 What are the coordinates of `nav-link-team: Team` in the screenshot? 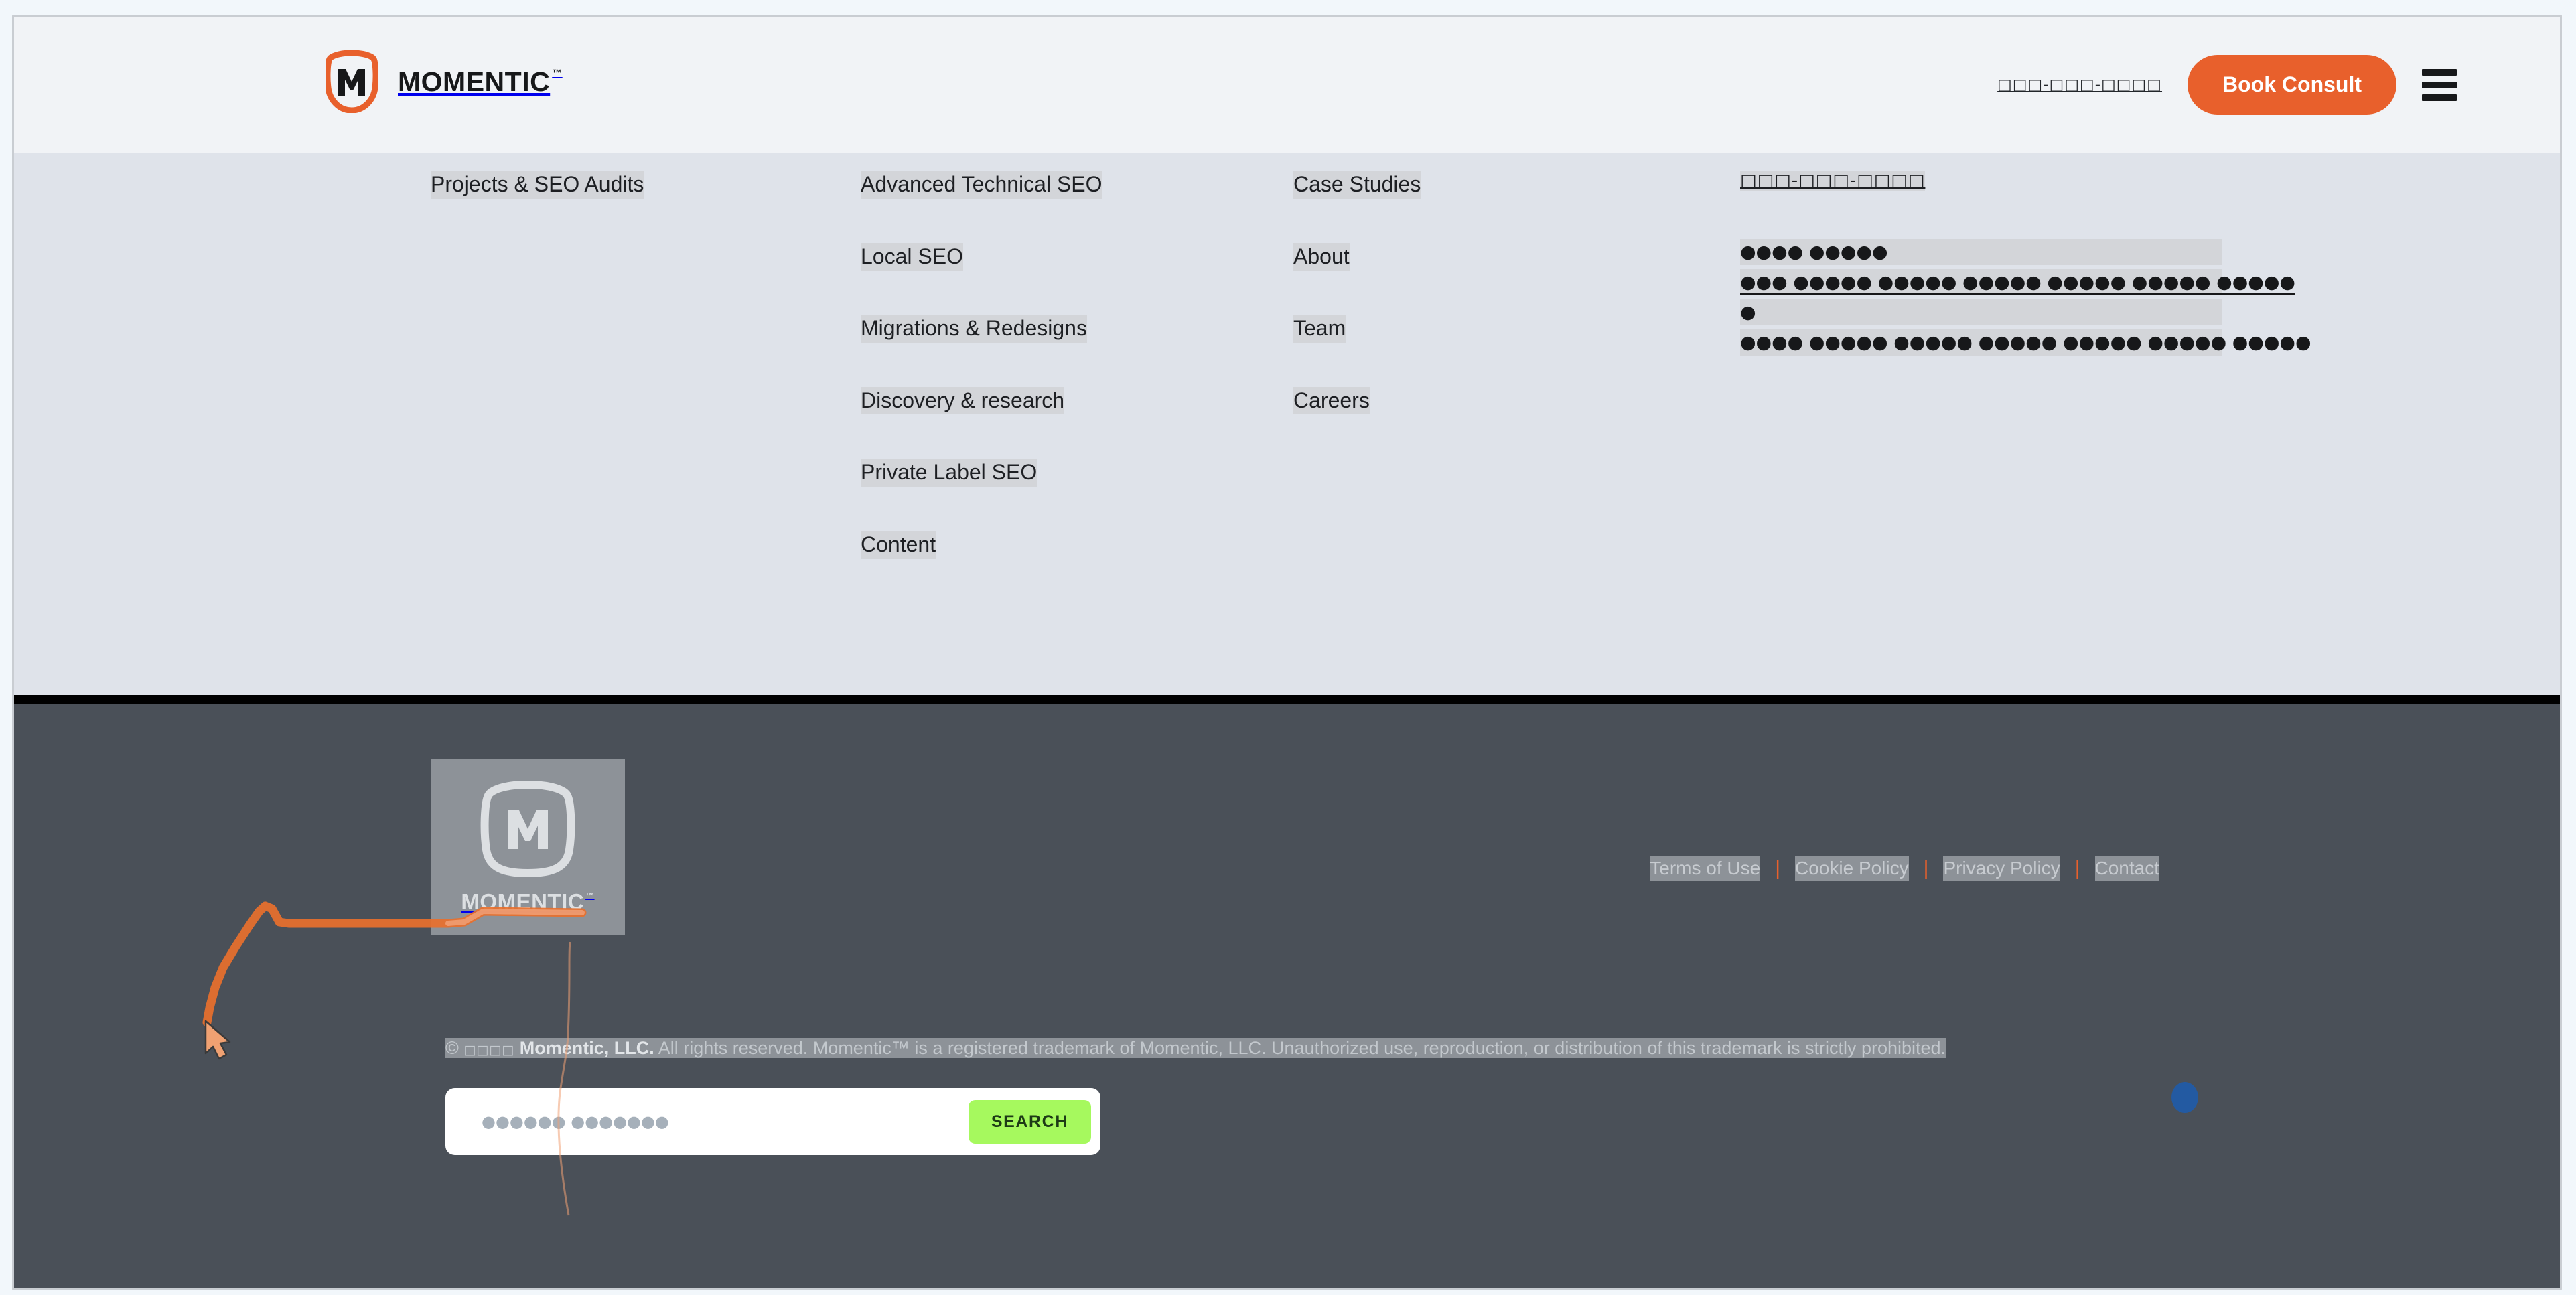 It's located at (1319, 329).